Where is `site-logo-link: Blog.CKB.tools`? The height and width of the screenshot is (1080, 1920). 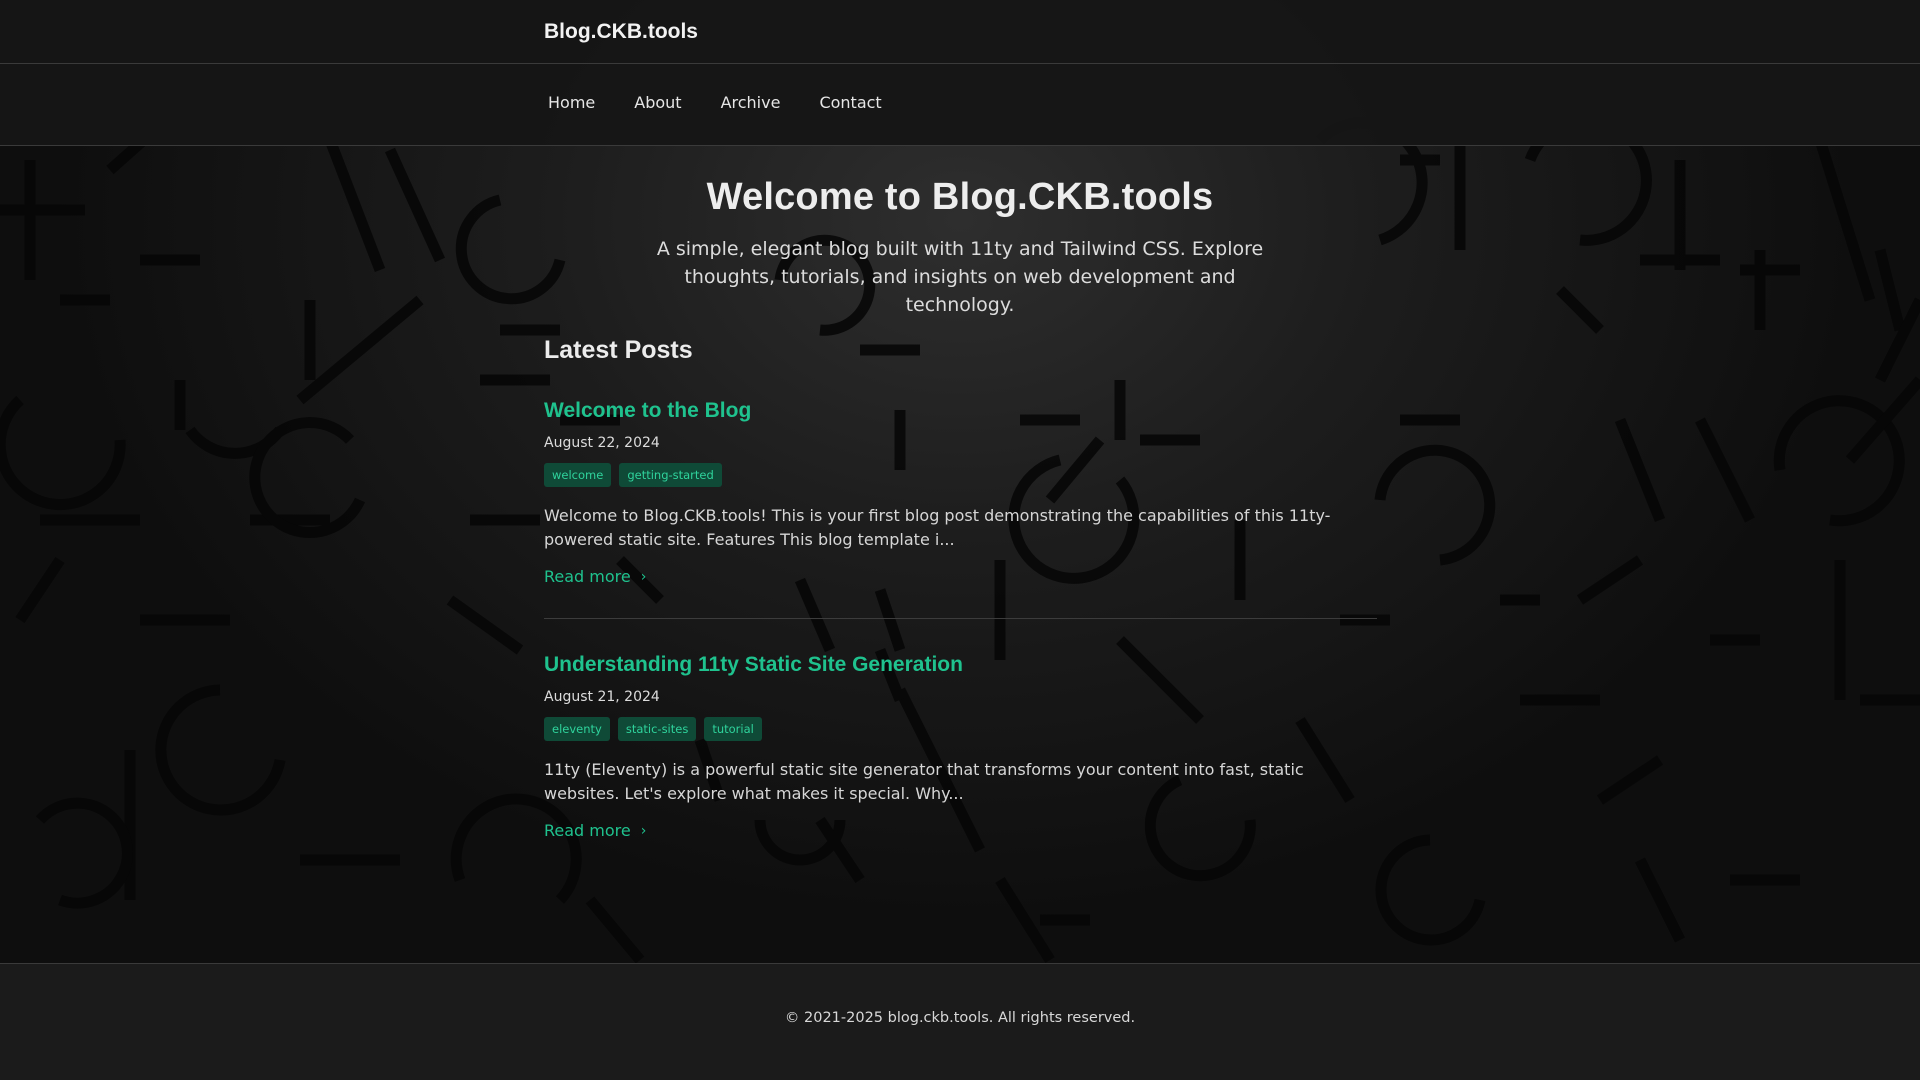
site-logo-link: Blog.CKB.tools is located at coordinates (621, 32).